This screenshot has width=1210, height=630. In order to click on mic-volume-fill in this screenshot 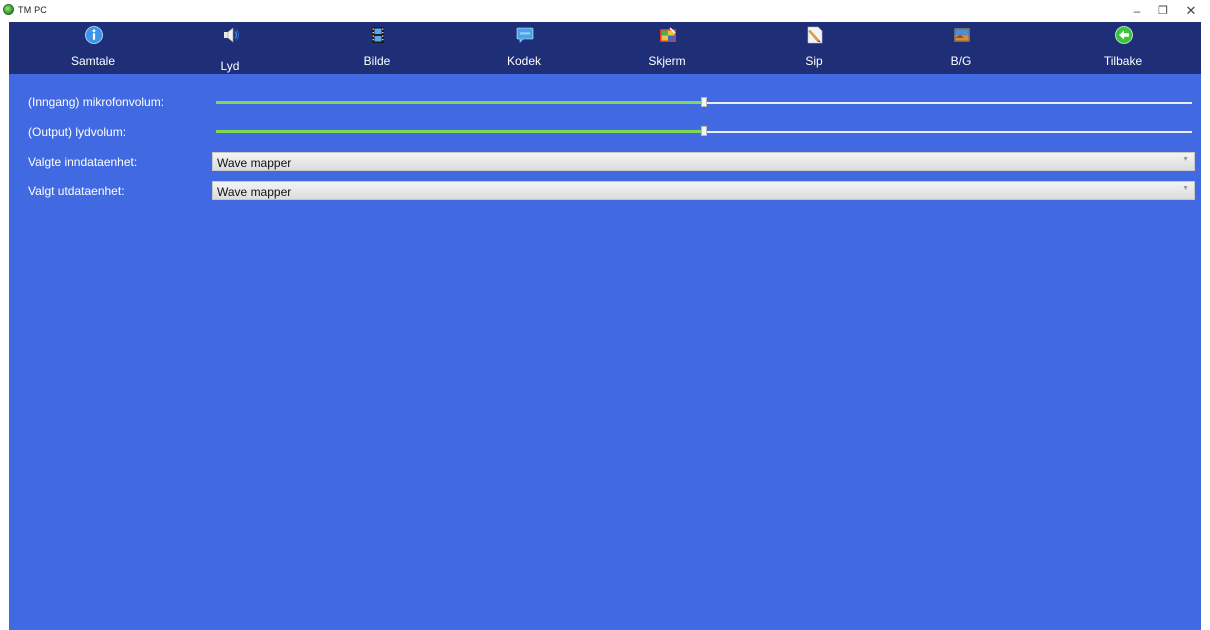, I will do `click(460, 102)`.